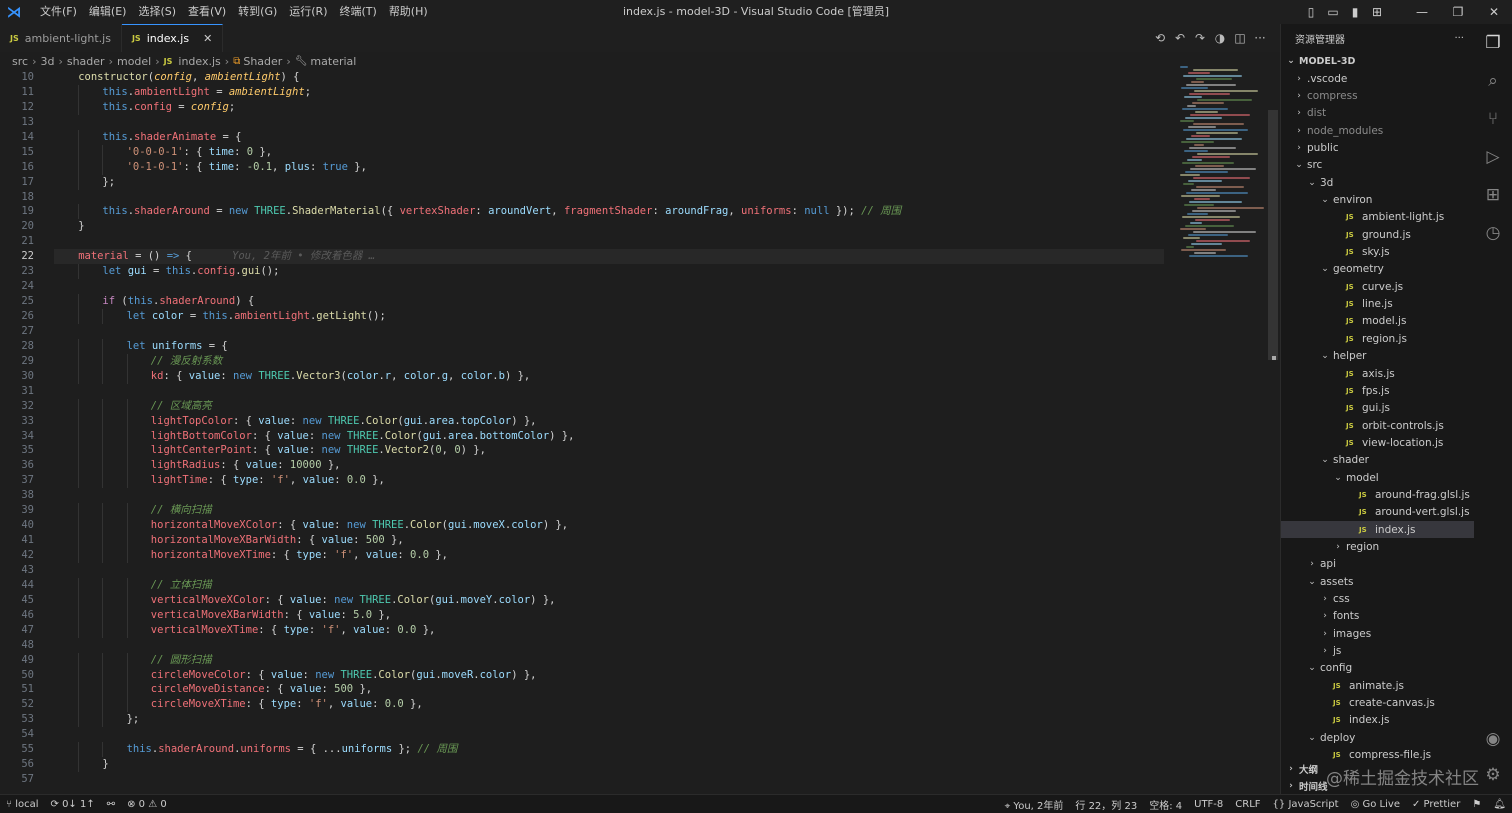 This screenshot has height=813, width=1512. Describe the element at coordinates (207, 12) in the screenshot. I see `menu-item: 查看(V)` at that location.